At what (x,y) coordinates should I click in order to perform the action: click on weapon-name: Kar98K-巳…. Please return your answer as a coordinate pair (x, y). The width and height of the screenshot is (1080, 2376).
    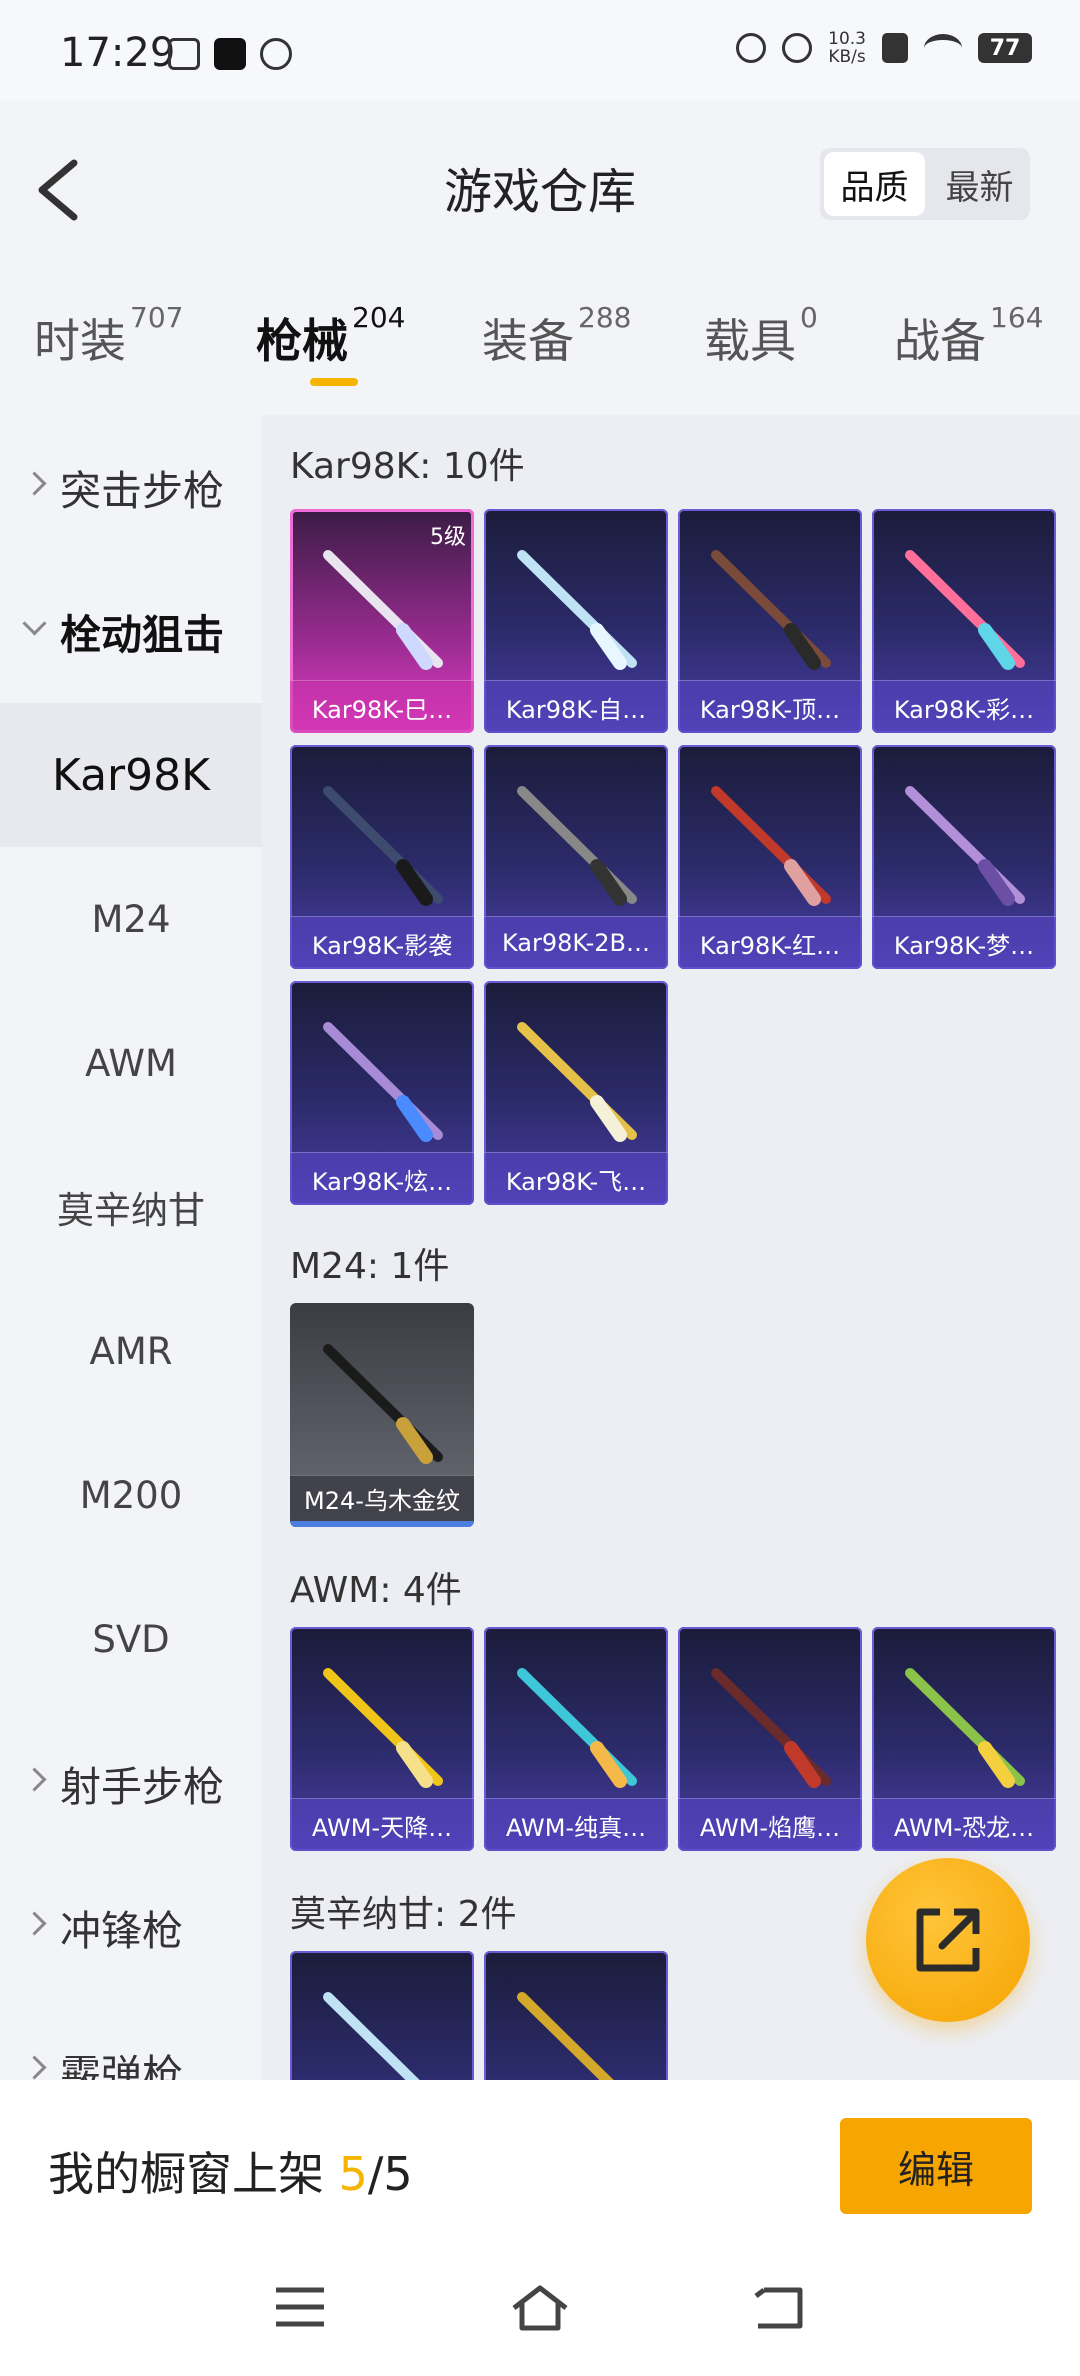
    Looking at the image, I should click on (382, 706).